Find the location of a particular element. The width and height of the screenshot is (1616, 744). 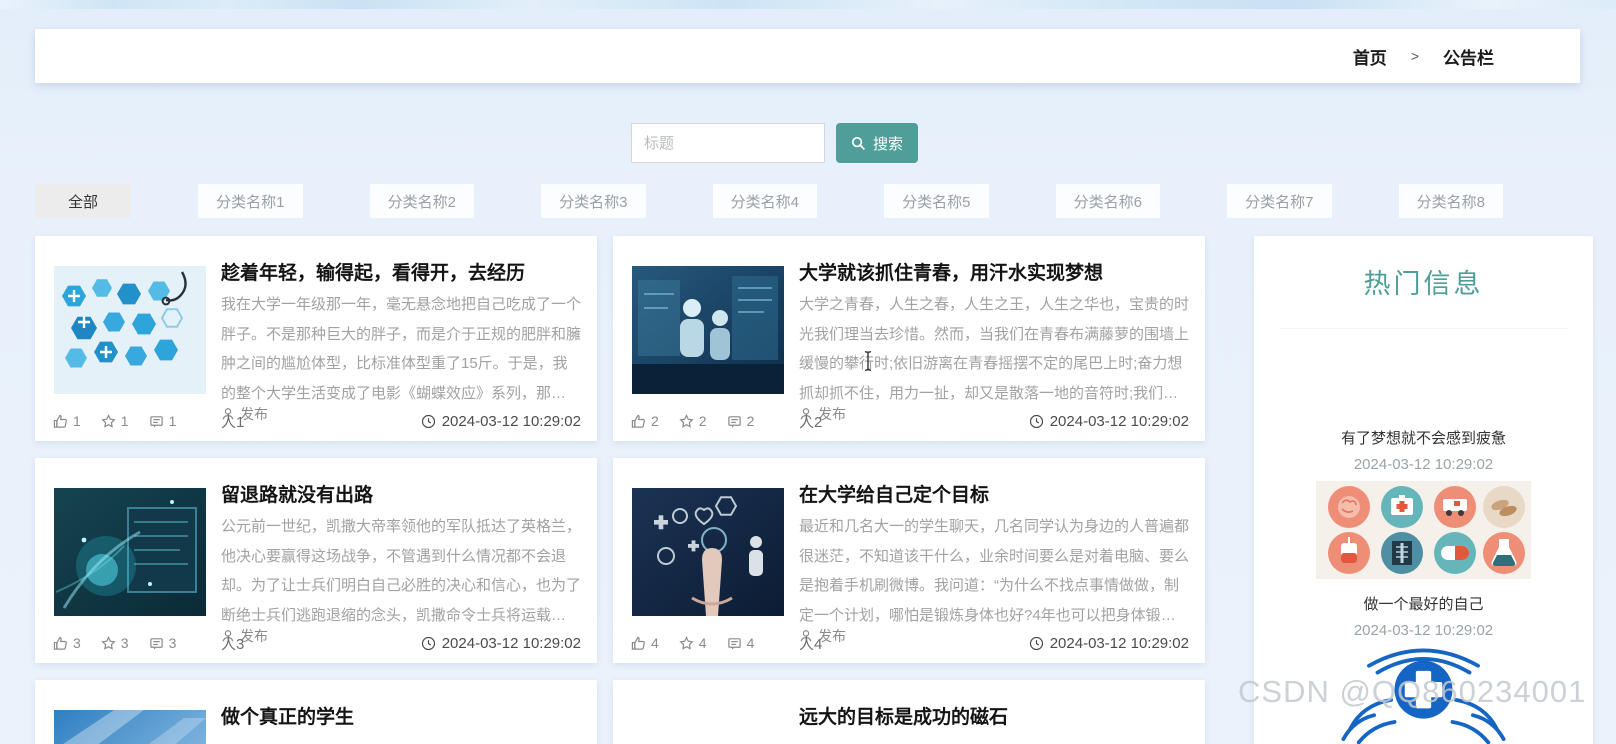

star-stat: 4 is located at coordinates (693, 643).